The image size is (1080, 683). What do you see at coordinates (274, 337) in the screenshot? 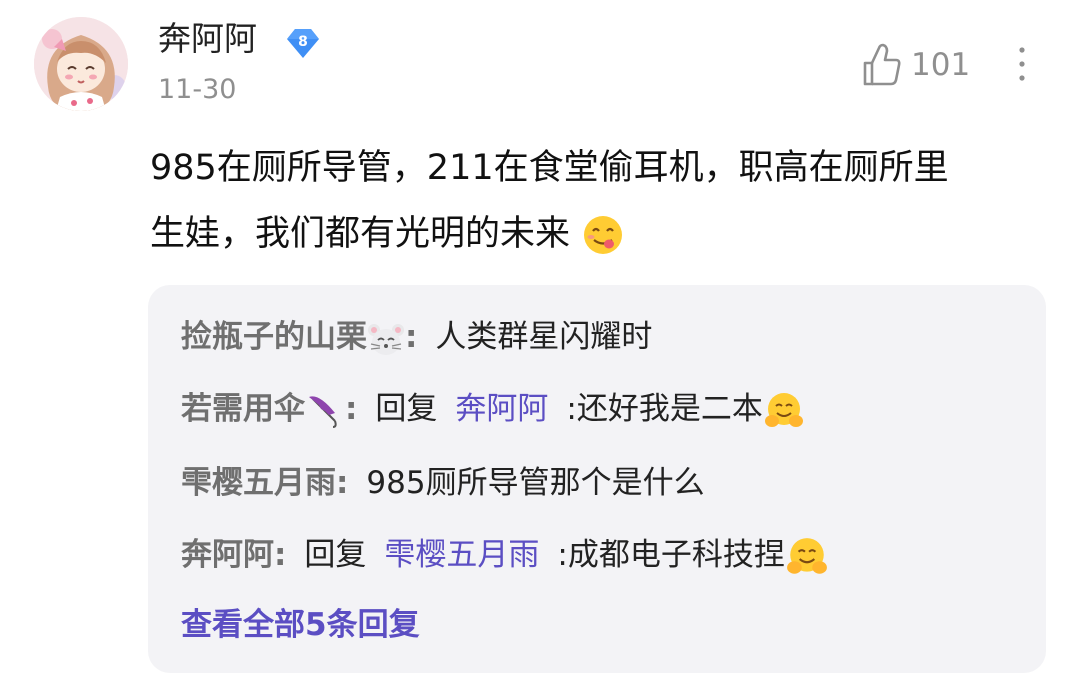
I see `reply-author: 捡瓶子的山栗` at bounding box center [274, 337].